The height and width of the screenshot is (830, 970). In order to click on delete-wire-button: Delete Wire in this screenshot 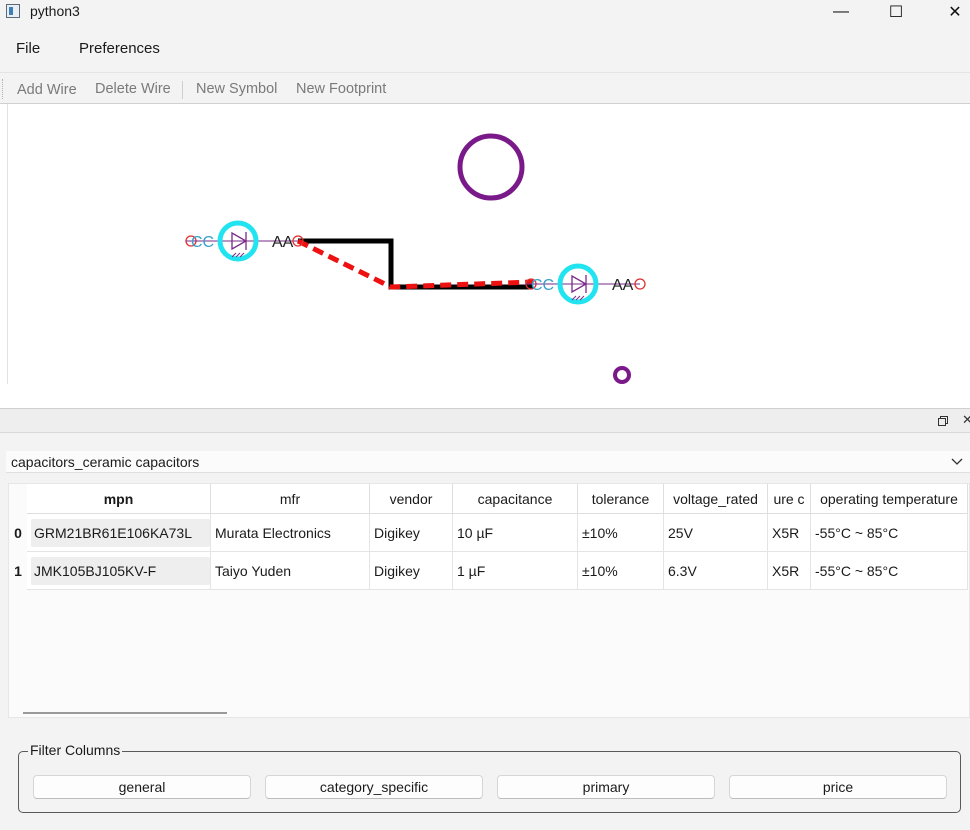, I will do `click(133, 89)`.